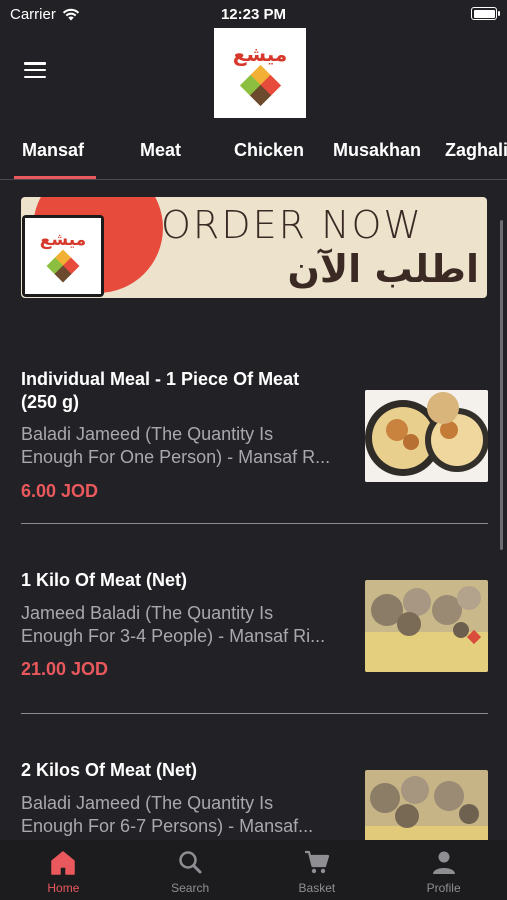 This screenshot has width=507, height=900. I want to click on banner-logo-text: ميشع, so click(63, 240).